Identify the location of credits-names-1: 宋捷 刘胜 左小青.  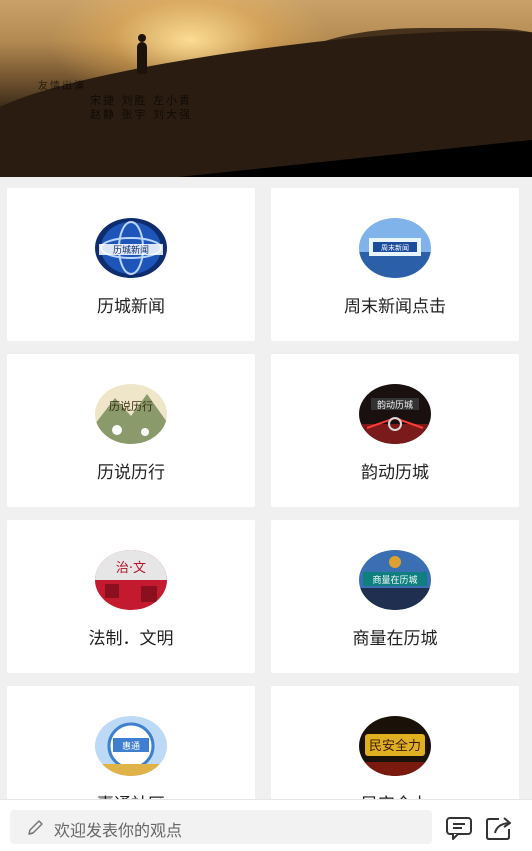
(141, 100).